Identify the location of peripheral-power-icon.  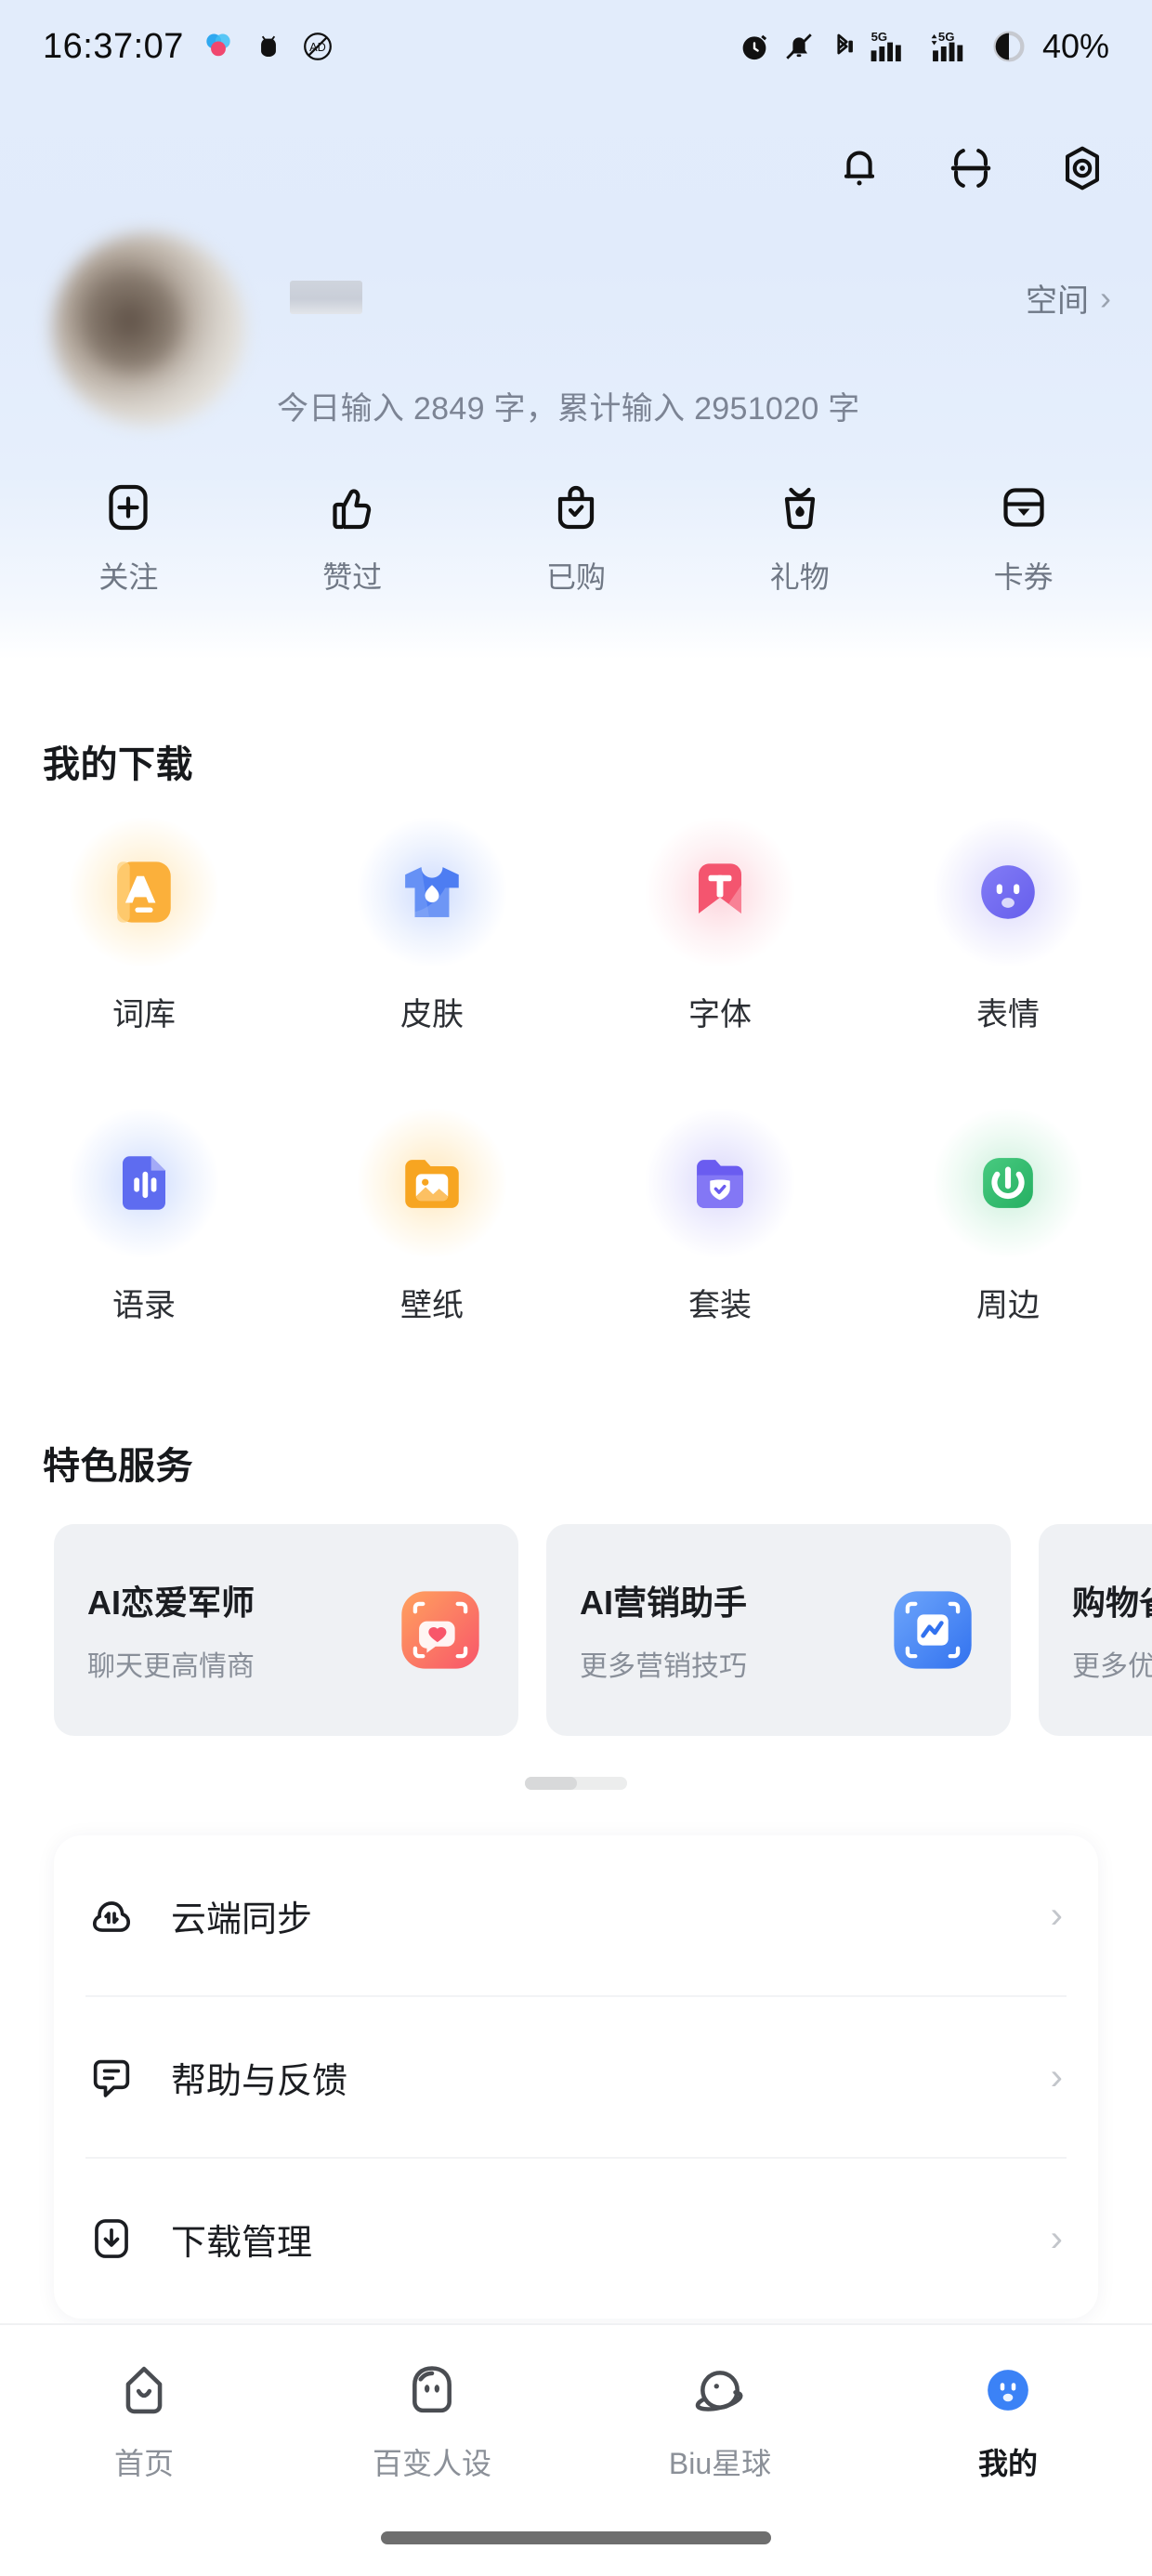
(1008, 1183).